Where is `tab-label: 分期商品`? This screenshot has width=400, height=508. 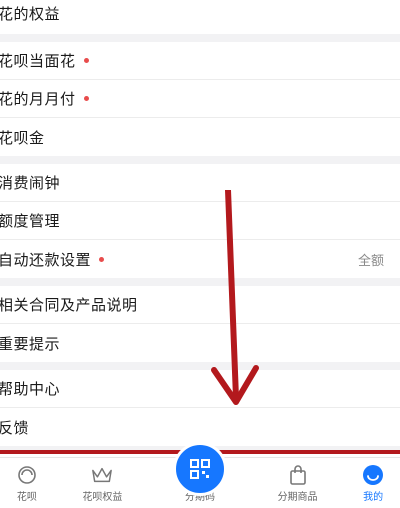 tab-label: 分期商品 is located at coordinates (297, 497).